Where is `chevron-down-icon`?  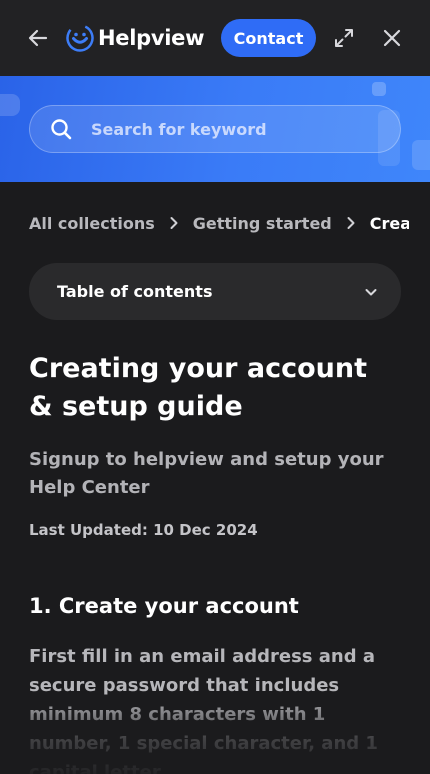
chevron-down-icon is located at coordinates (371, 292).